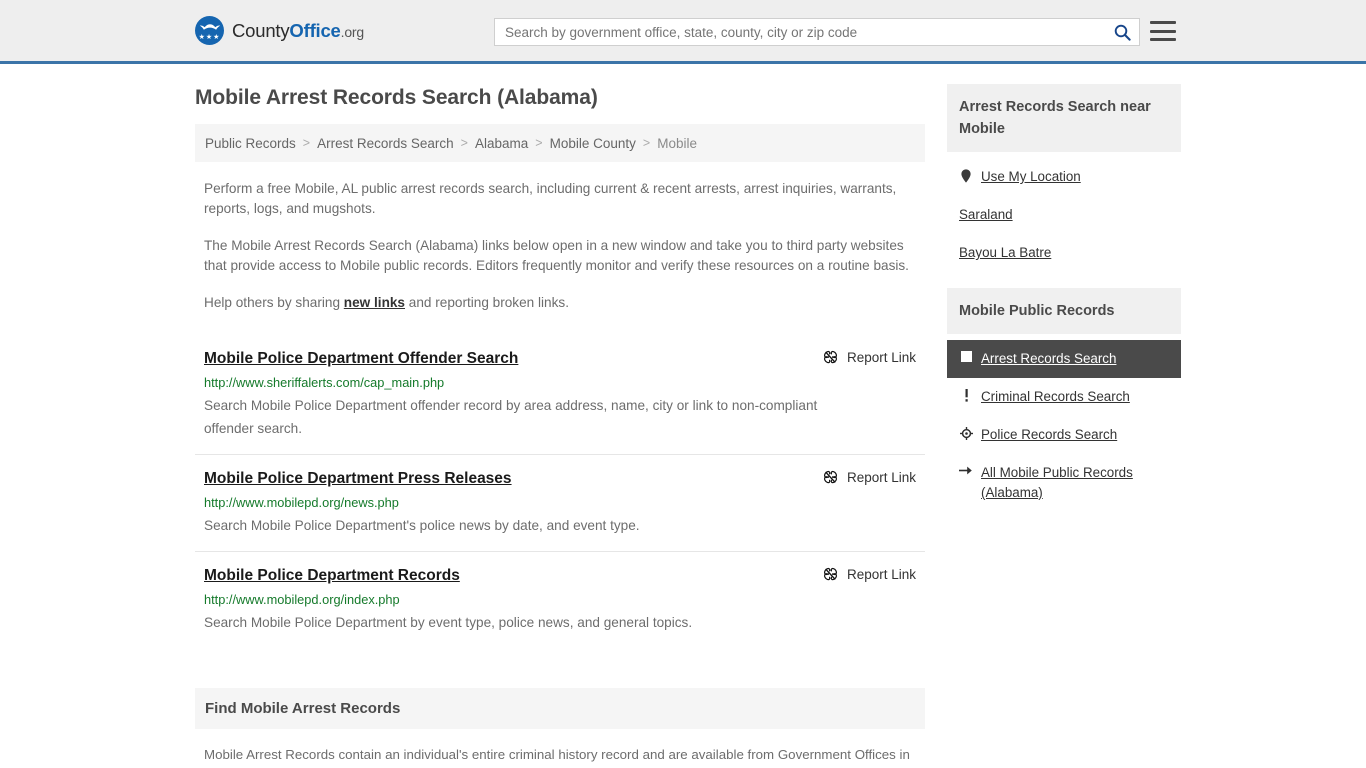 The width and height of the screenshot is (1366, 768). I want to click on breadcrumb-item-alabama: Alabama, so click(501, 143).